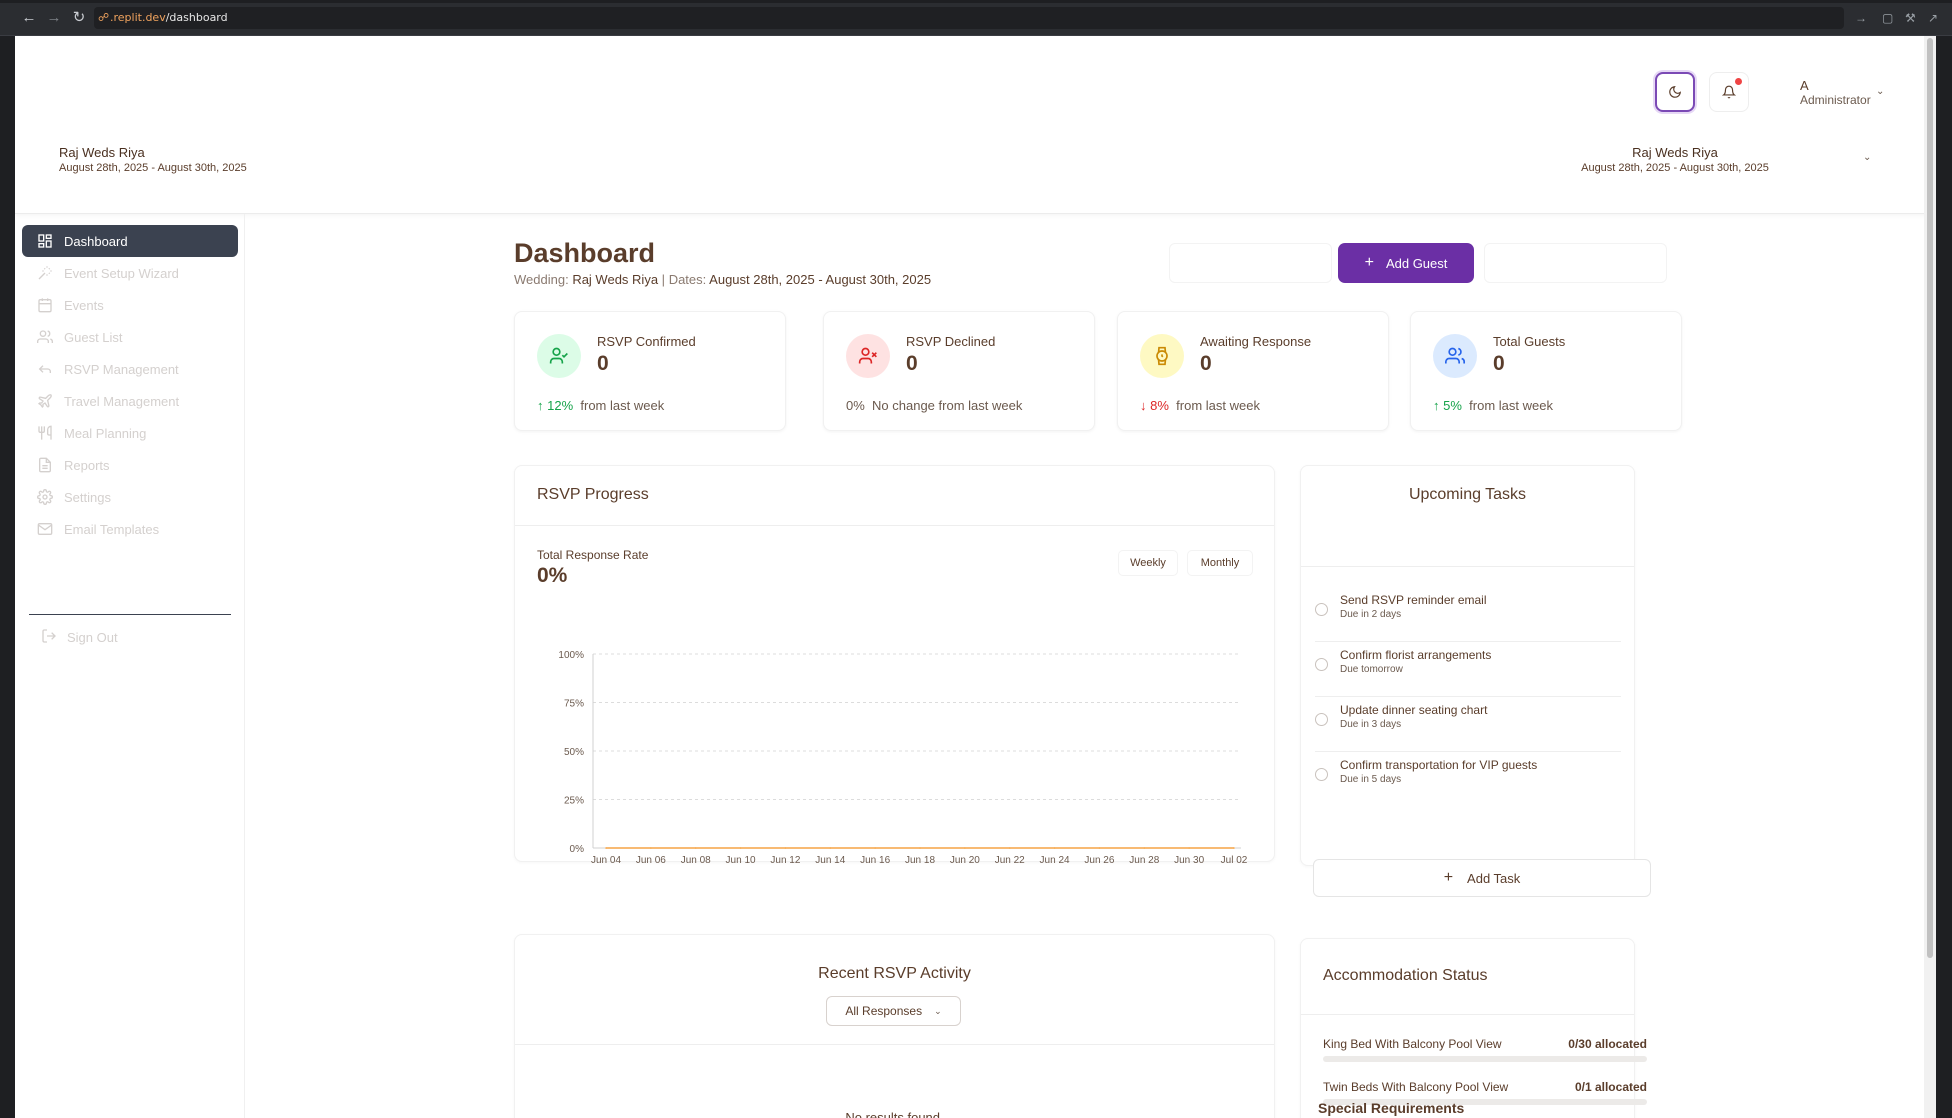 The image size is (1952, 1118). I want to click on watch-icon, so click(1162, 356).